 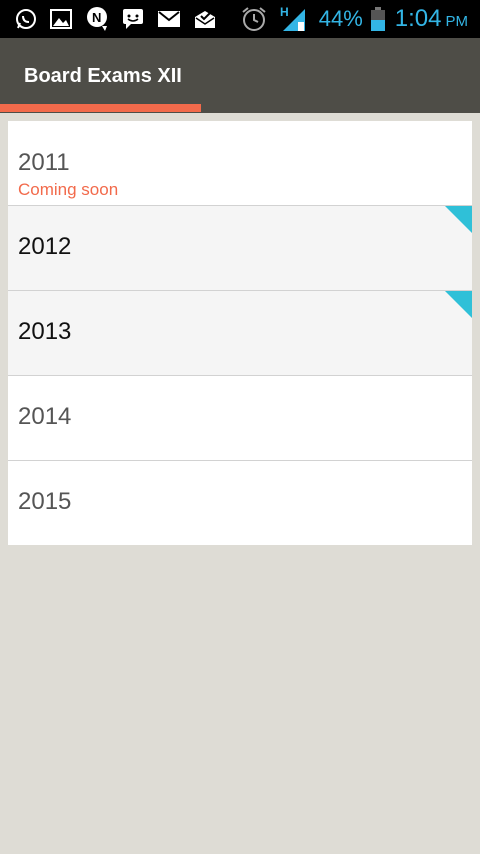 I want to click on list-item-year: 2014, so click(x=45, y=416).